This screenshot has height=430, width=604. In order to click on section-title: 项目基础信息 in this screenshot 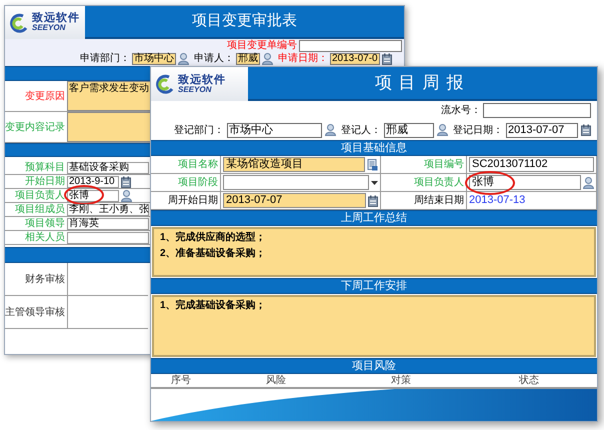, I will do `click(374, 148)`.